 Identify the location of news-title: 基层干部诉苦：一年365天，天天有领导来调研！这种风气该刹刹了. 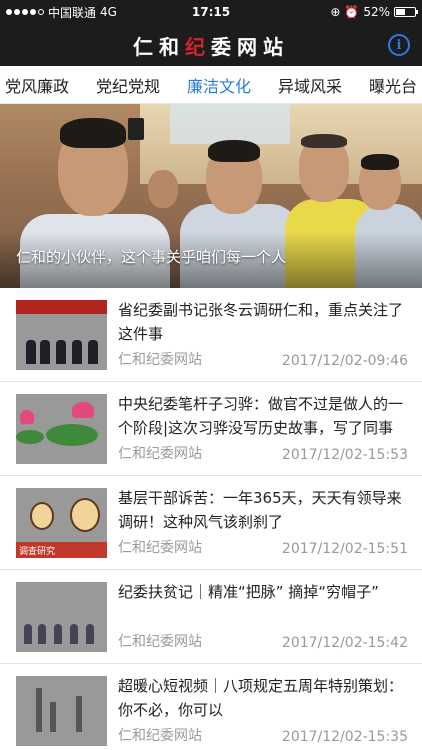
(264, 510).